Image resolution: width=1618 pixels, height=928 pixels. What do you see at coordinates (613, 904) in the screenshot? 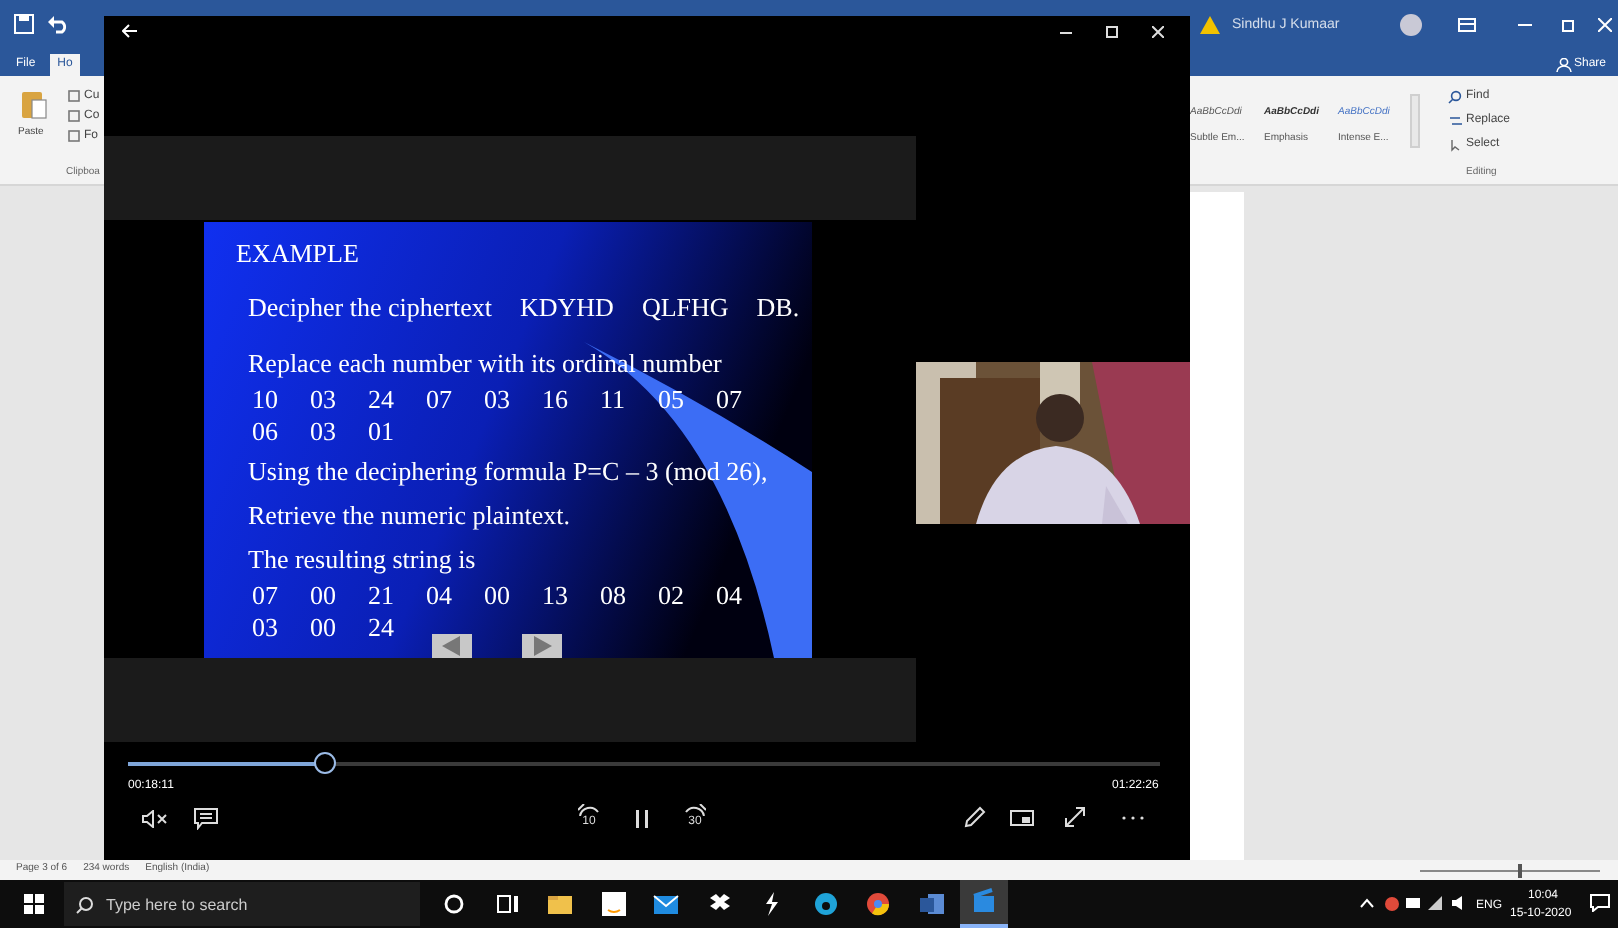
I see `letter-tile-icon` at bounding box center [613, 904].